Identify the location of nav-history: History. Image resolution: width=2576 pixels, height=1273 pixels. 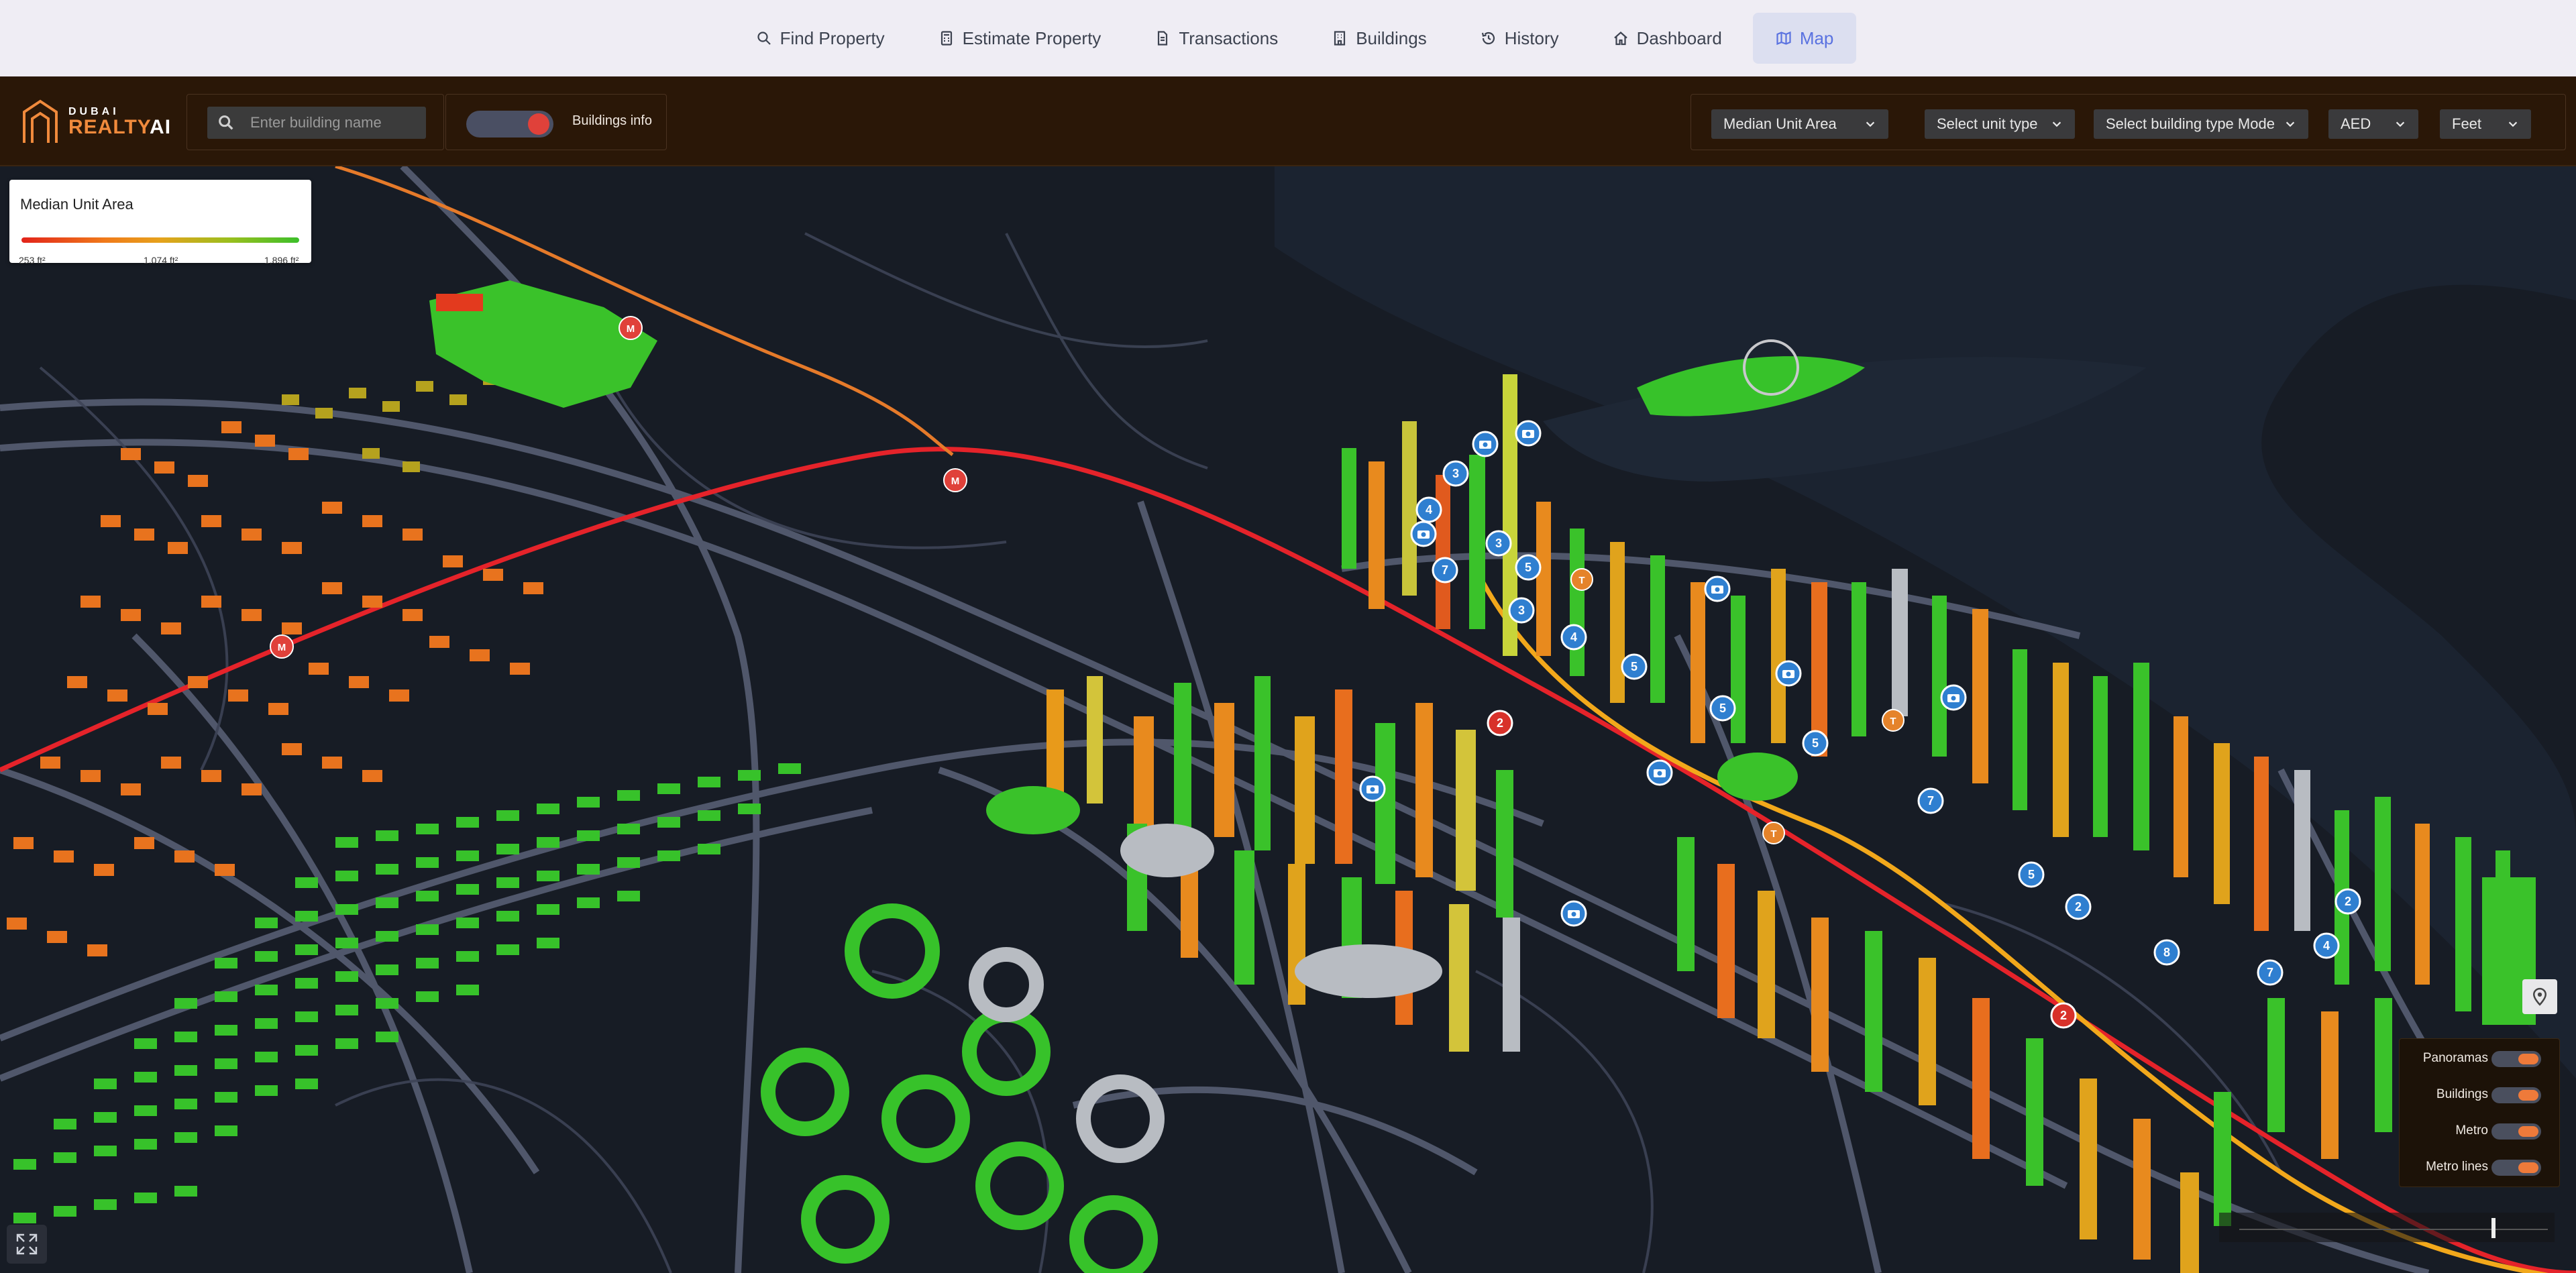
(1520, 38).